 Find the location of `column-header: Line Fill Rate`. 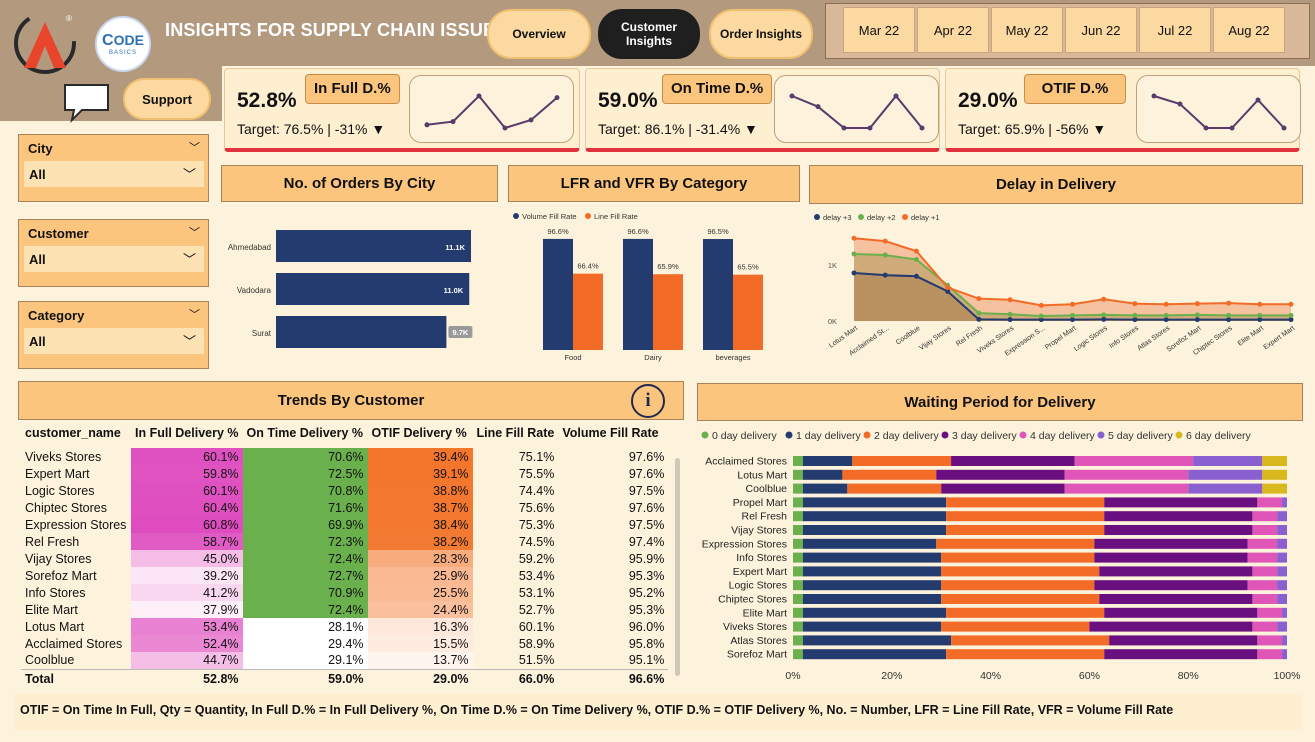

column-header: Line Fill Rate is located at coordinates (516, 433).